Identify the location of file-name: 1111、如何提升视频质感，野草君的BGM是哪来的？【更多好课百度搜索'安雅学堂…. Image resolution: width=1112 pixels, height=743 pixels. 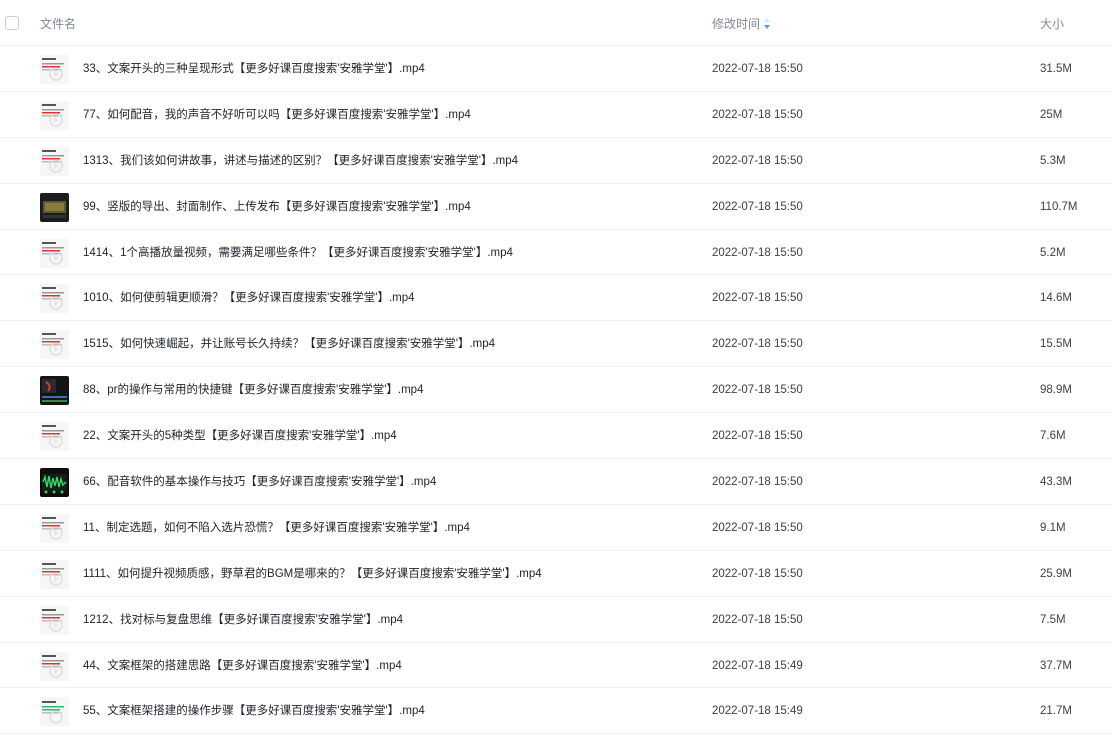
(312, 574).